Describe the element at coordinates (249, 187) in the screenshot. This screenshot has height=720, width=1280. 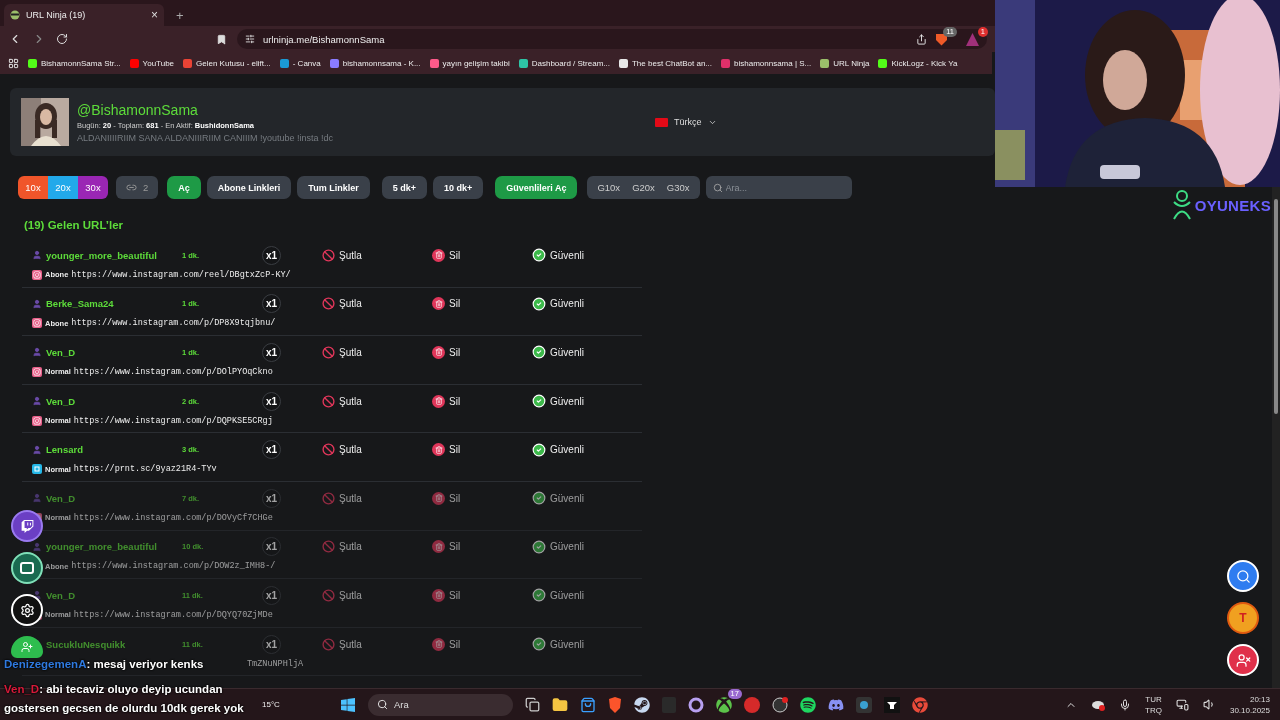
I see `filter-button: Abone Linkleri` at that location.